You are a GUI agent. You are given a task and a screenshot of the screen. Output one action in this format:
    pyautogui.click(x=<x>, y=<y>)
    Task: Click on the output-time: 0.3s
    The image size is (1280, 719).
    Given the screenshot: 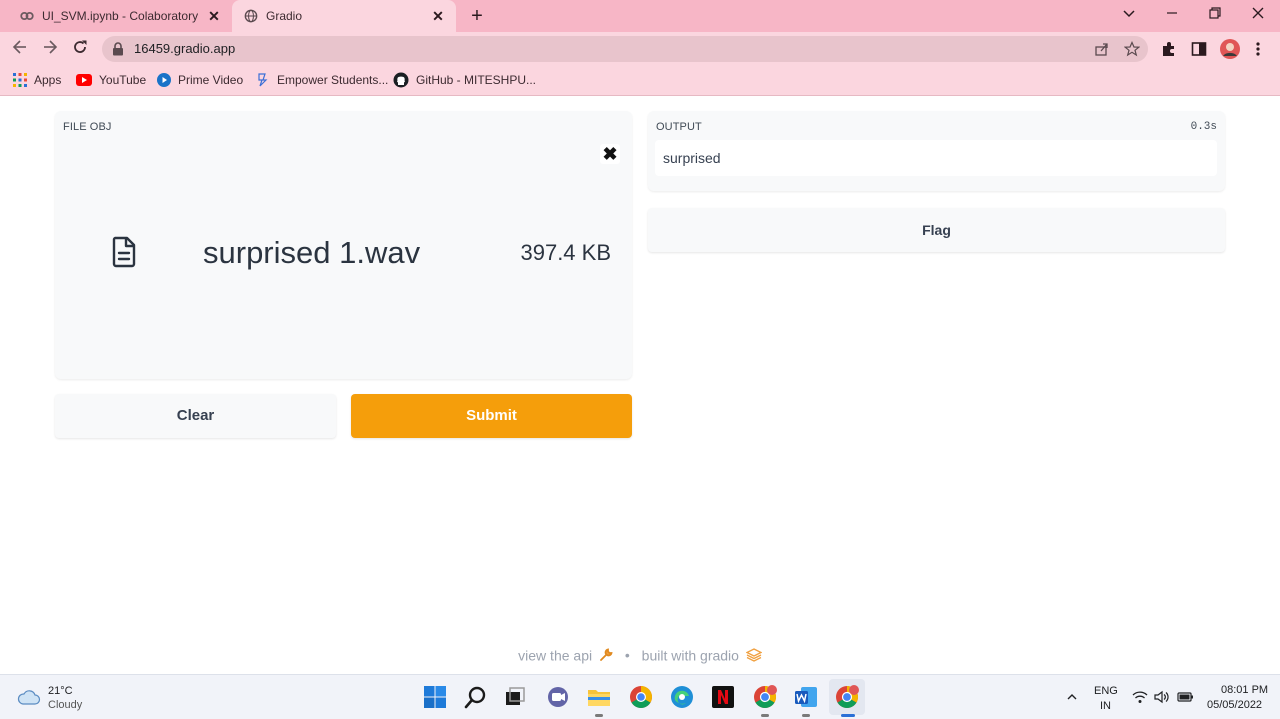 What is the action you would take?
    pyautogui.click(x=1203, y=127)
    